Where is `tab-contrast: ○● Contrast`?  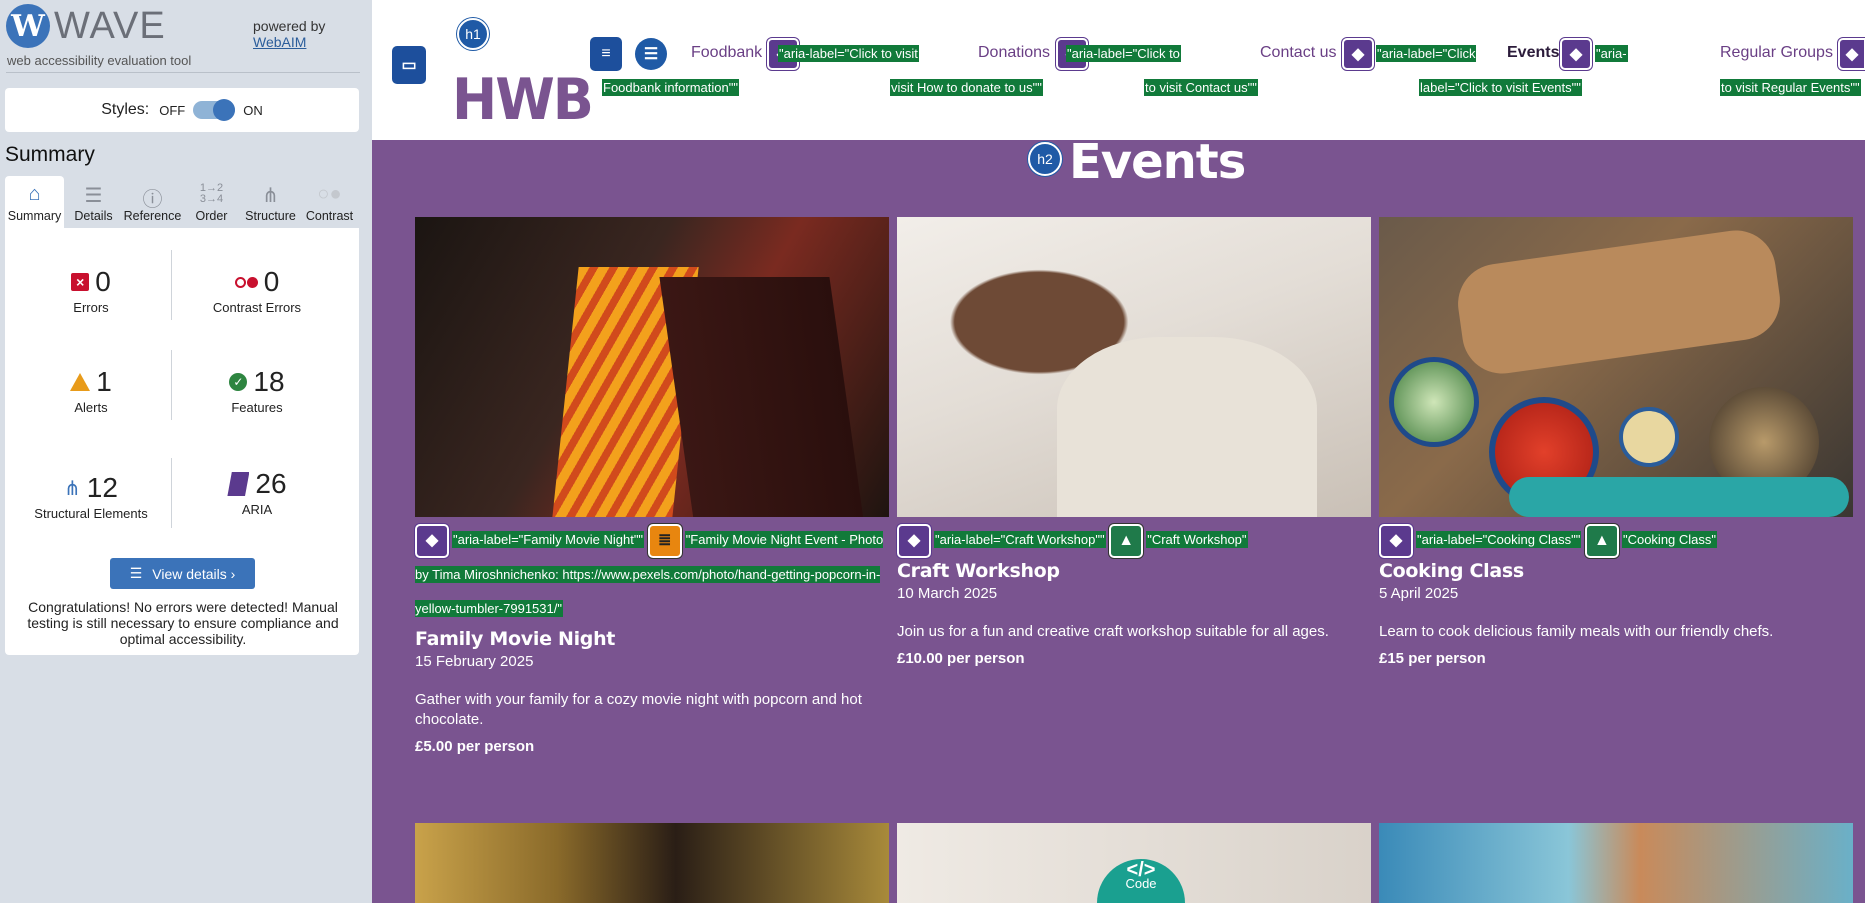
tab-contrast: ○● Contrast is located at coordinates (329, 202).